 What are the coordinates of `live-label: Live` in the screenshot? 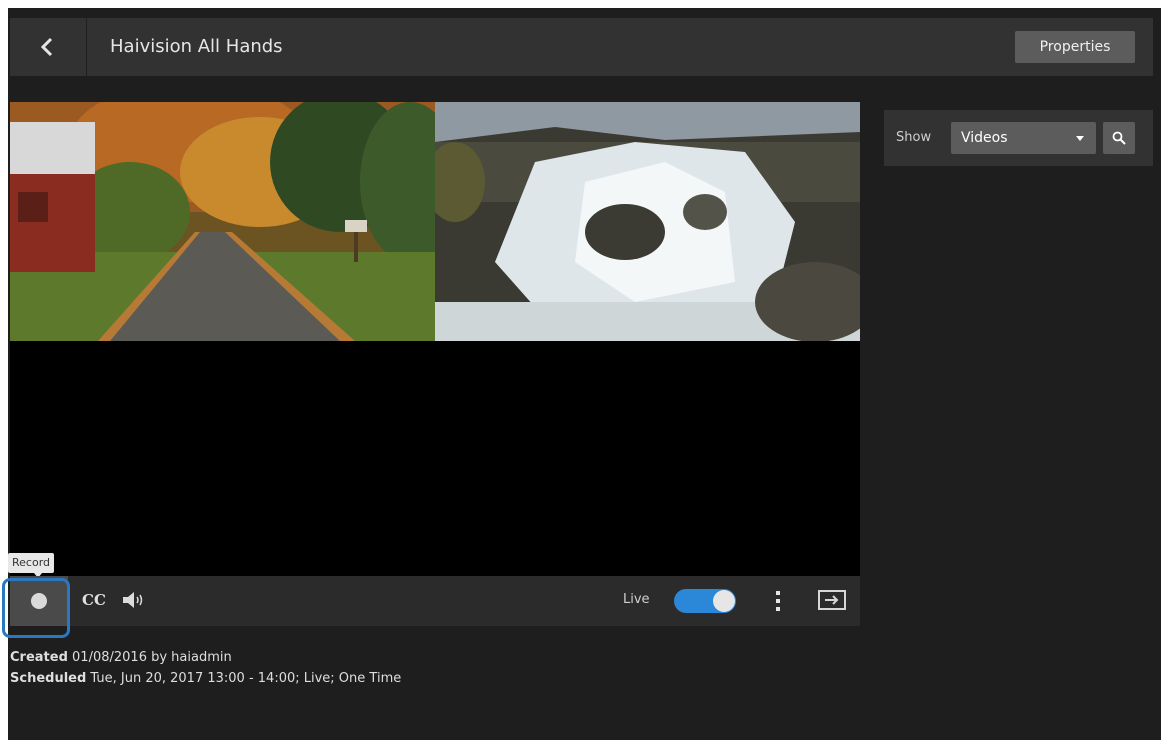 It's located at (636, 599).